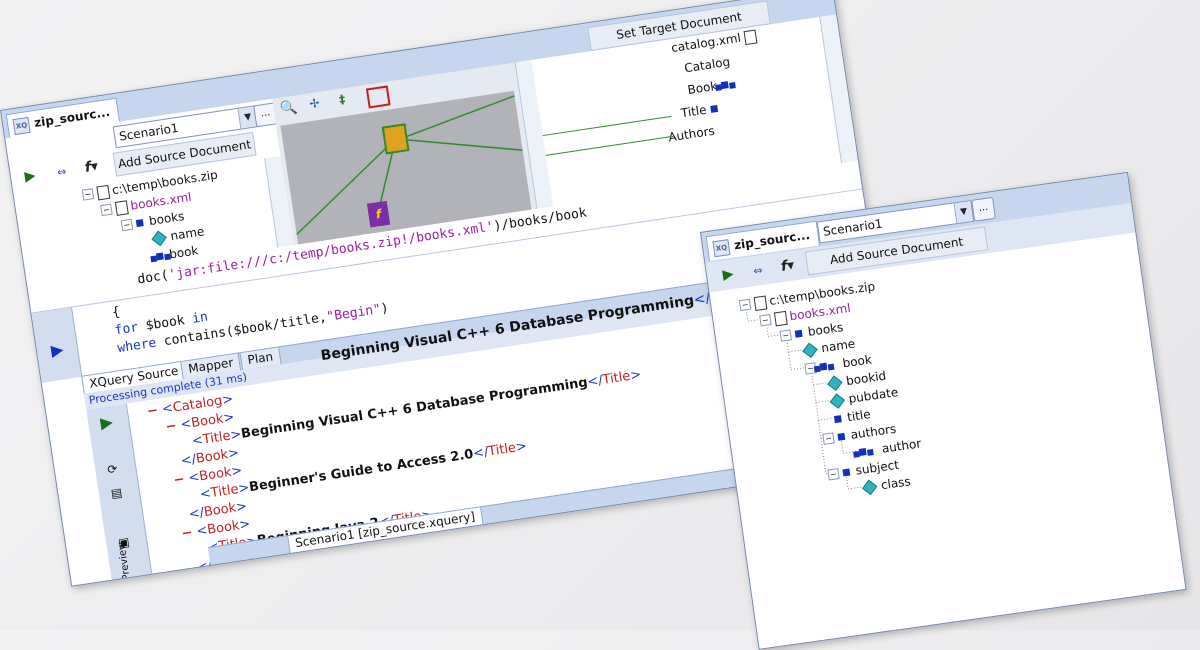 The height and width of the screenshot is (650, 1200). What do you see at coordinates (693, 111) in the screenshot?
I see `tree-label: Title` at bounding box center [693, 111].